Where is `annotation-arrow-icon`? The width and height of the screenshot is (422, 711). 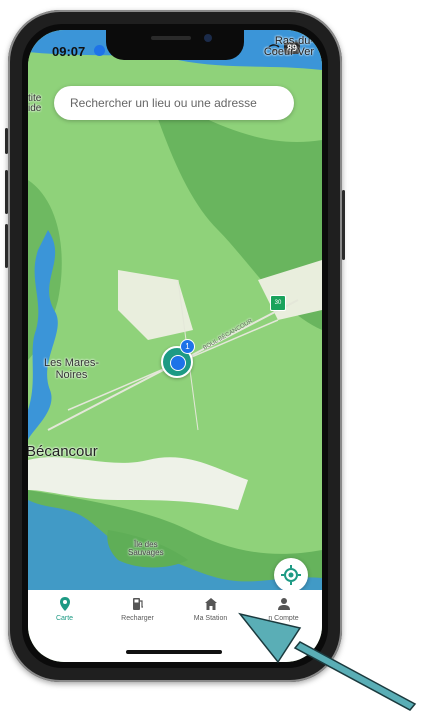
annotation-arrow-icon is located at coordinates (327, 661).